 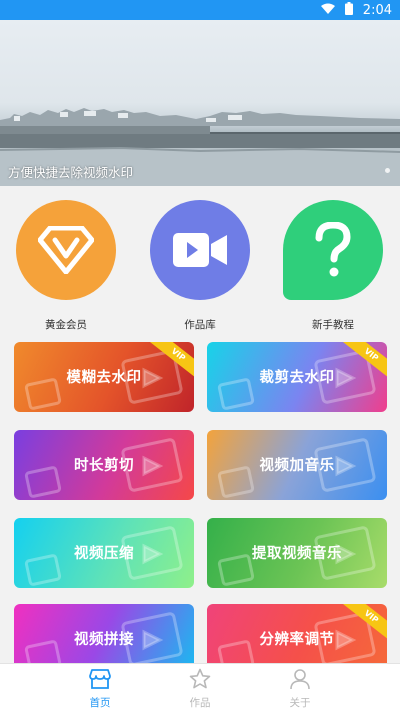 I want to click on video-camera-icon, so click(x=200, y=250).